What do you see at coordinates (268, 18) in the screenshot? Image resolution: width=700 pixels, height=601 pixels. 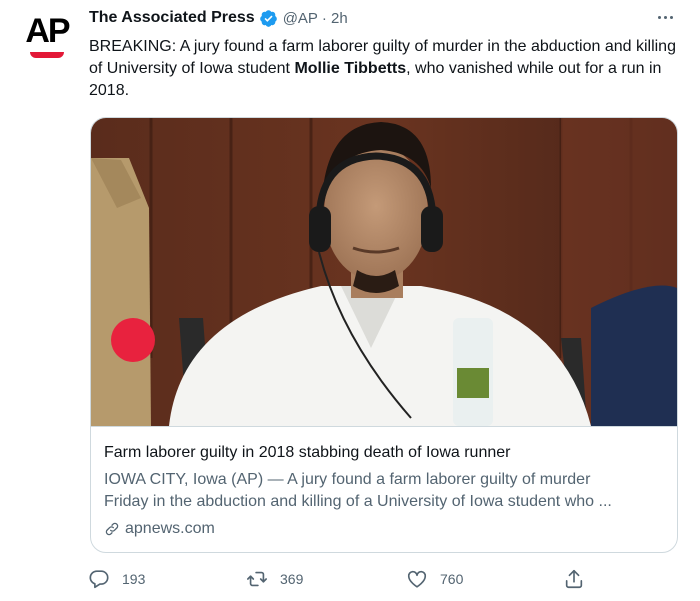 I see `verified-badge-icon` at bounding box center [268, 18].